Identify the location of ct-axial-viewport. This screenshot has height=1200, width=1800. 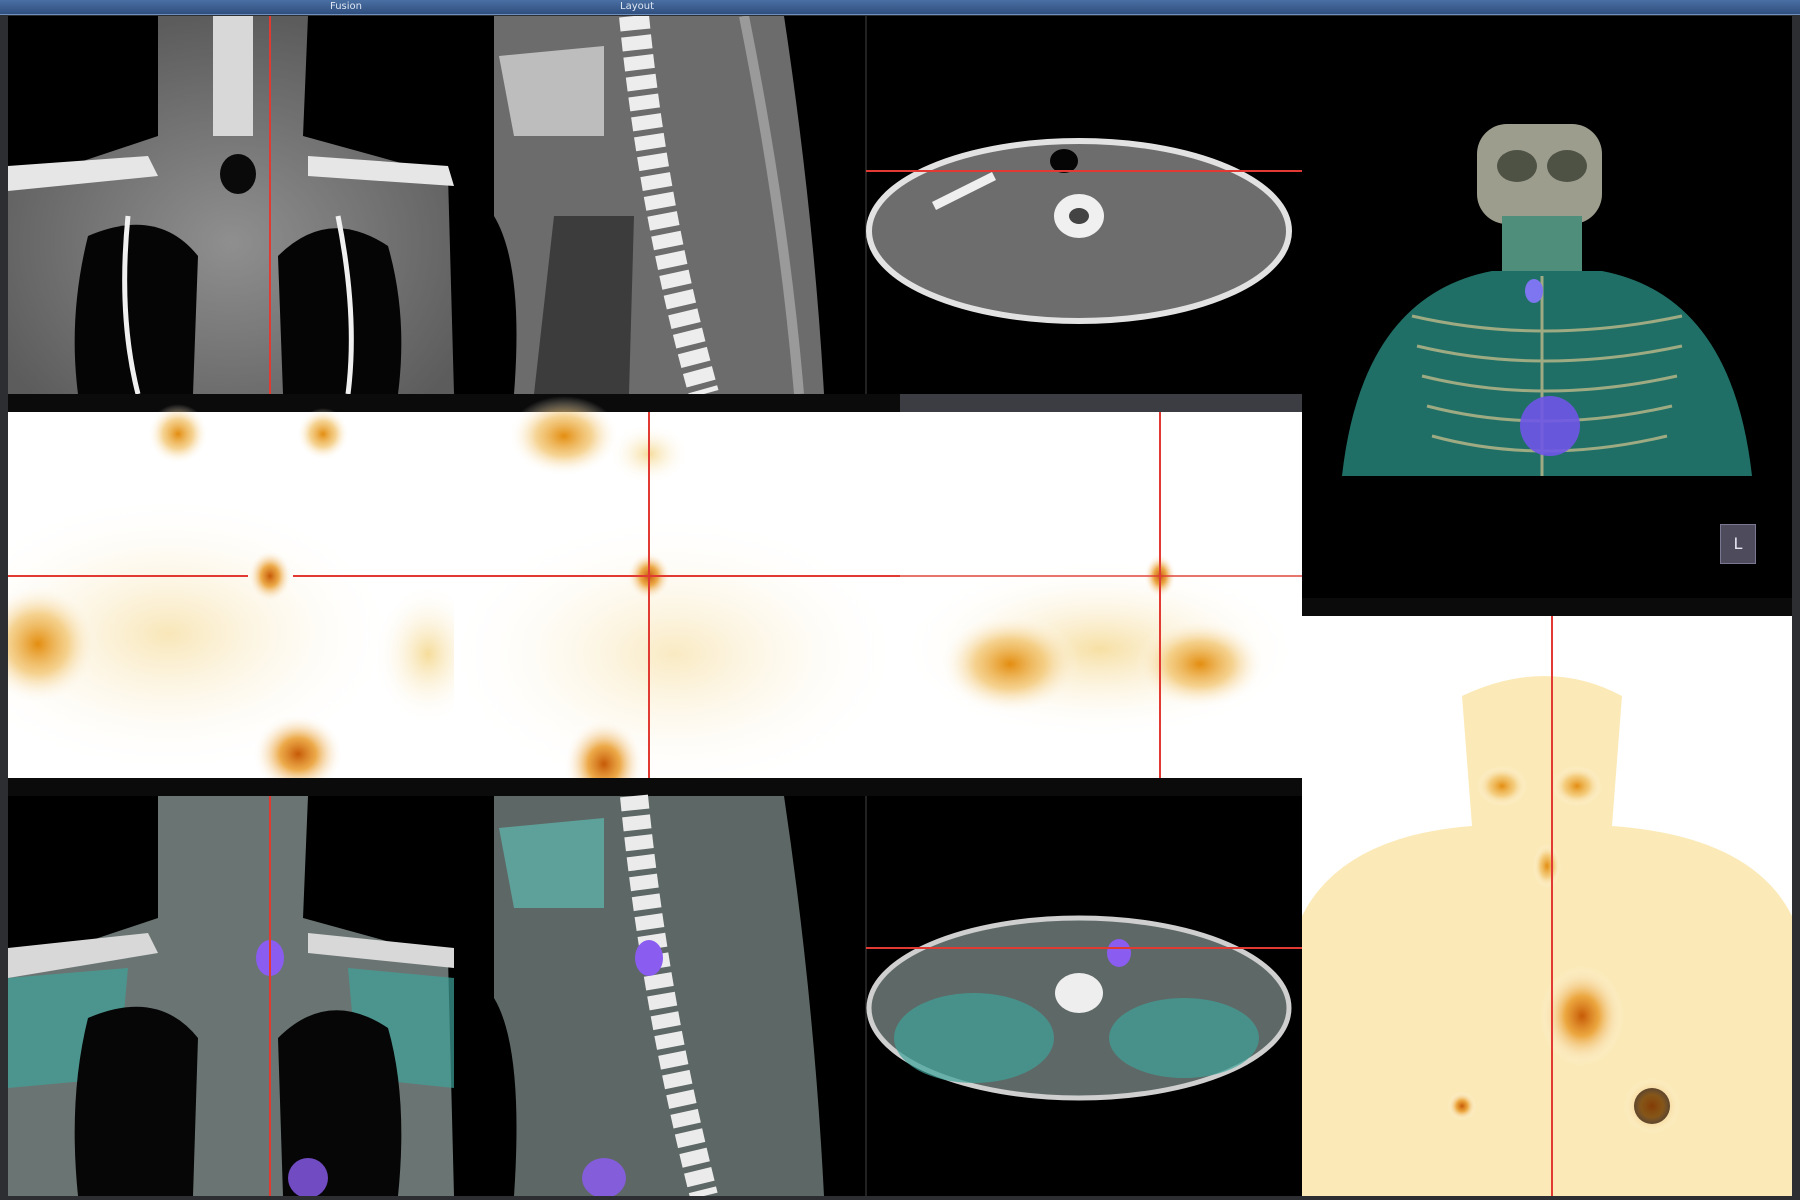
(1078, 205).